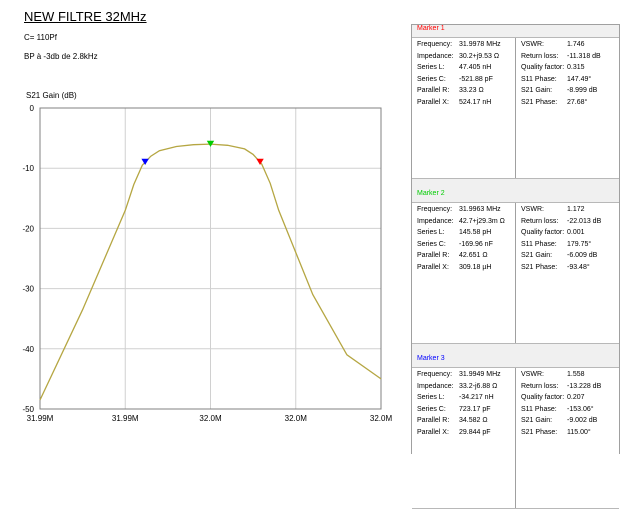 The height and width of the screenshot is (509, 628). Describe the element at coordinates (480, 209) in the screenshot. I see `field-value: 31.9963 MHz` at that location.